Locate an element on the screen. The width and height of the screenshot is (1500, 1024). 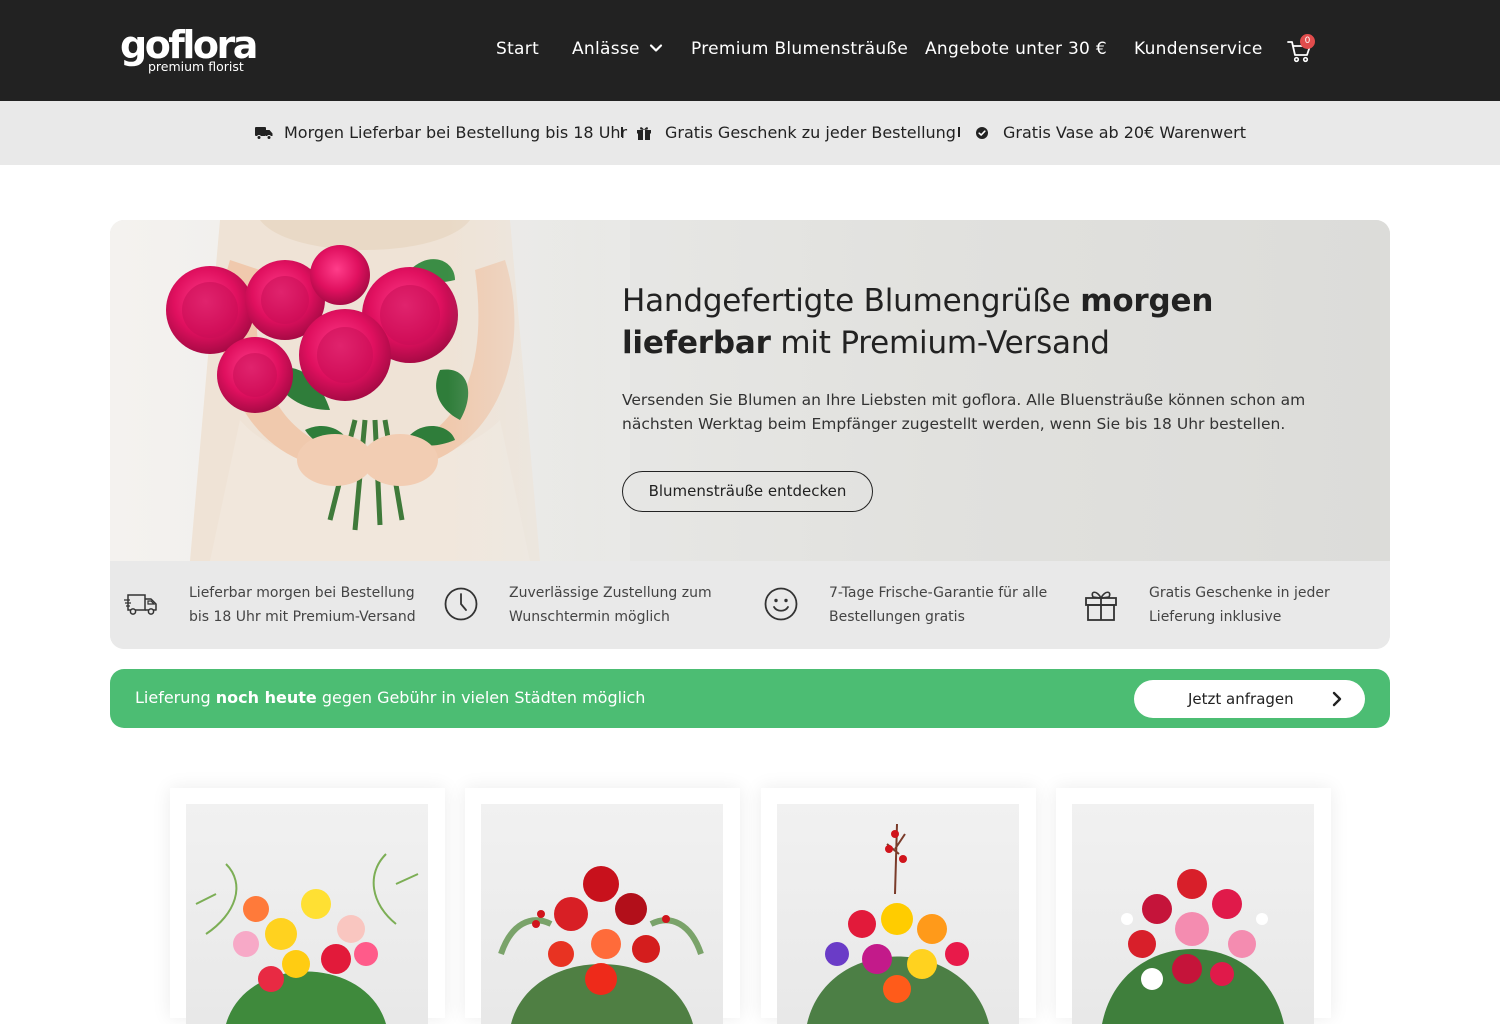
usp-vase-text: Gratis Vase ab 20€ Warenwert is located at coordinates (1124, 132).